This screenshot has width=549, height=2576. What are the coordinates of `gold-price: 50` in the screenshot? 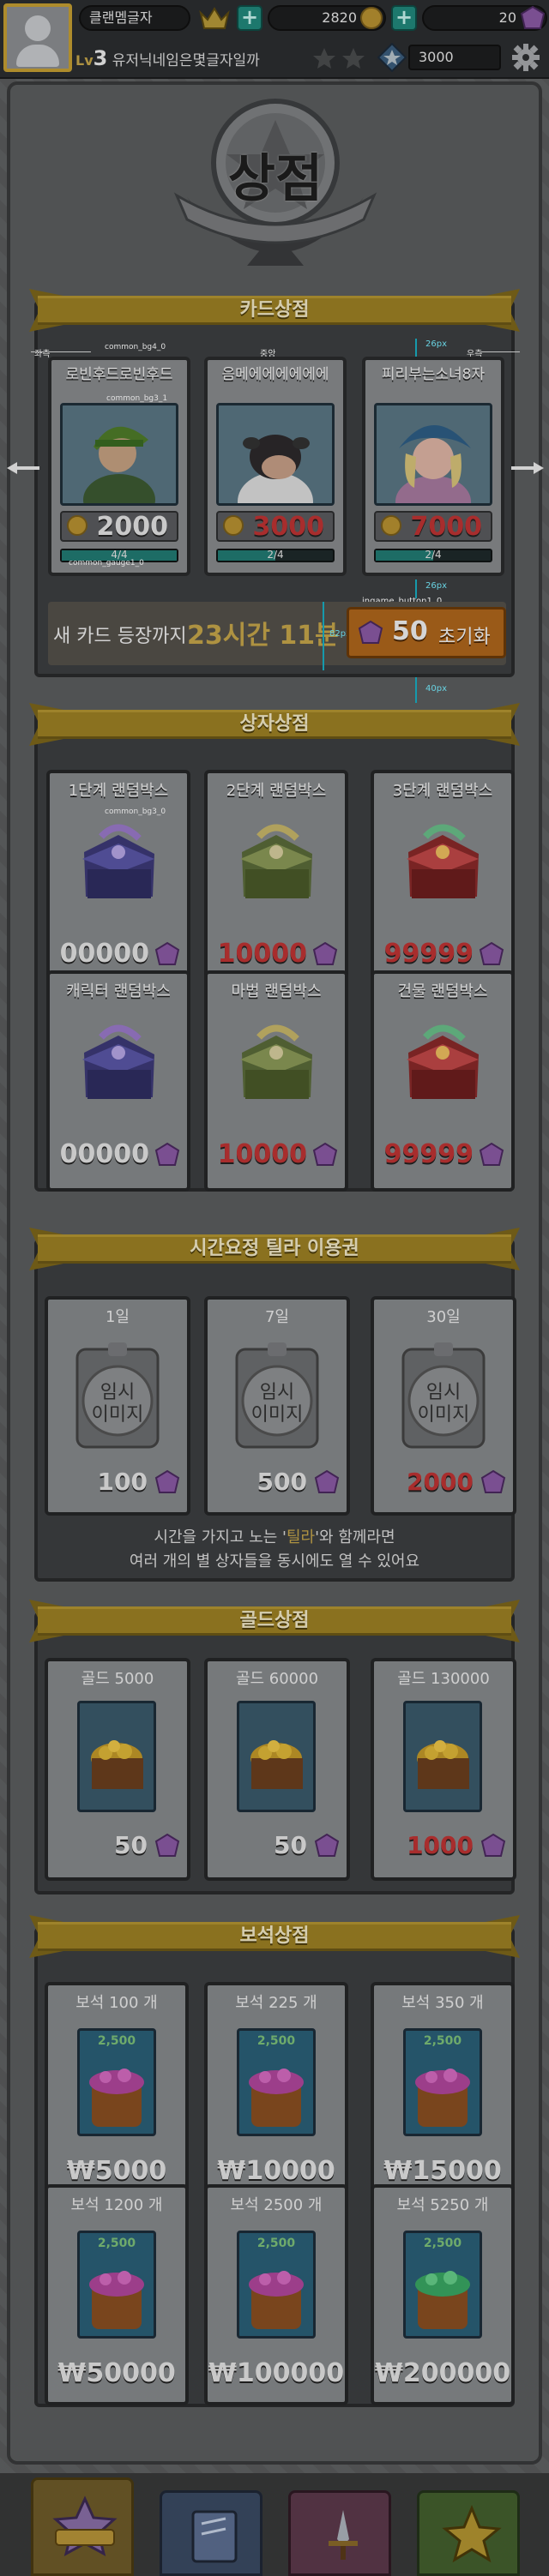 It's located at (291, 1845).